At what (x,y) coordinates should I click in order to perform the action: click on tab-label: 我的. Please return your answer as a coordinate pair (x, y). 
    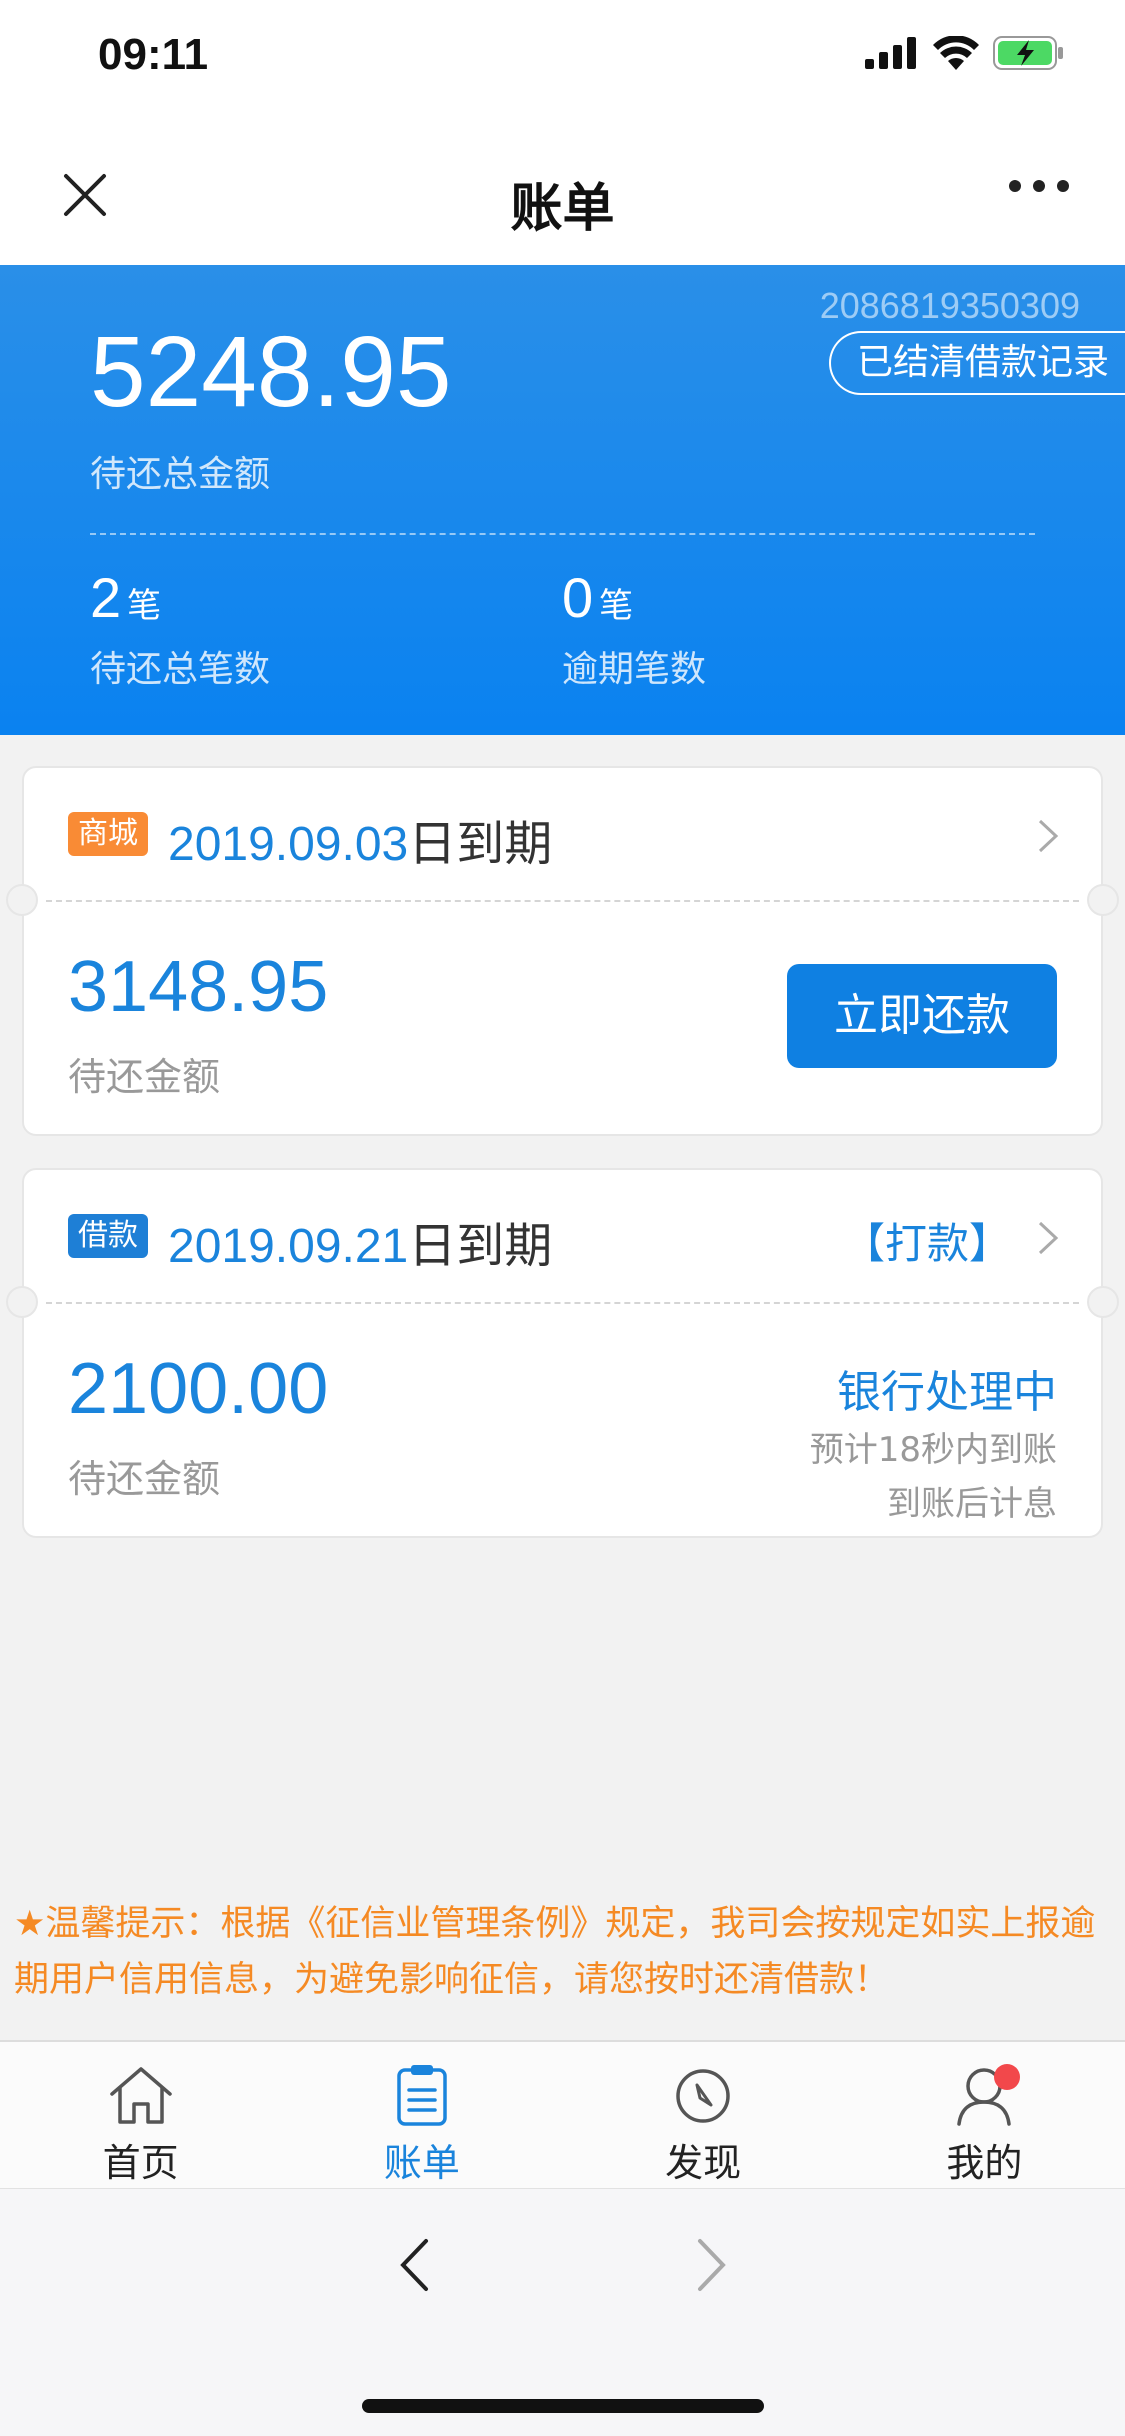
    Looking at the image, I should click on (984, 2163).